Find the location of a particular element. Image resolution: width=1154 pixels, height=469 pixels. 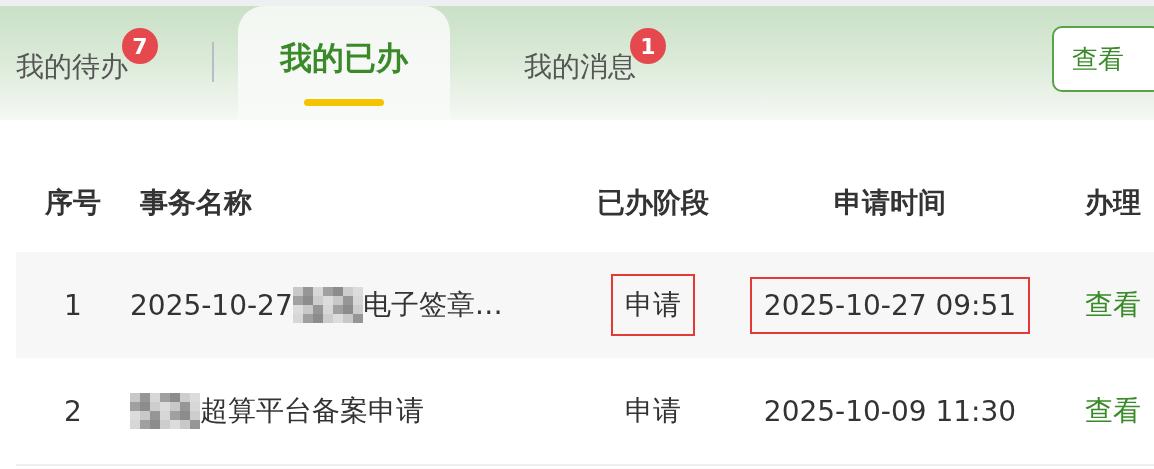

column-header: 办理 is located at coordinates (1112, 203).